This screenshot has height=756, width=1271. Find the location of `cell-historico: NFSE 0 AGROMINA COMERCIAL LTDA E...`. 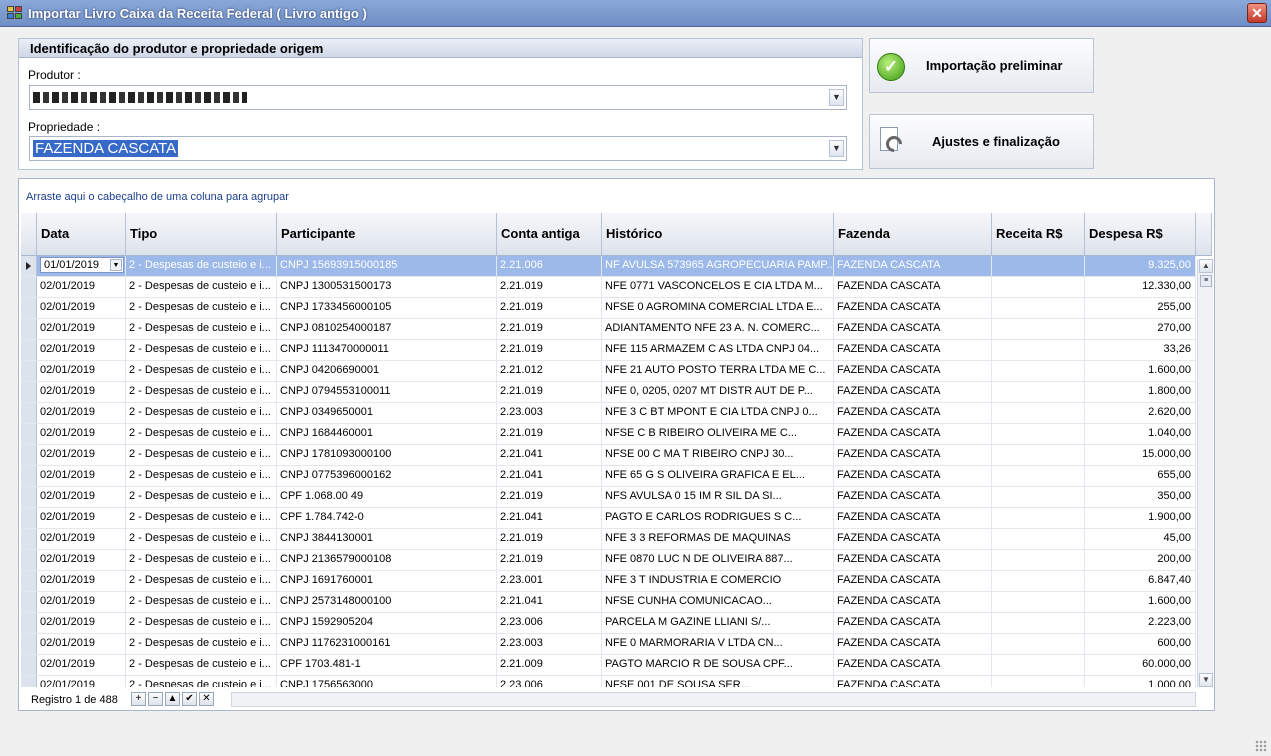

cell-historico: NFSE 0 AGROMINA COMERCIAL LTDA E... is located at coordinates (718, 308).